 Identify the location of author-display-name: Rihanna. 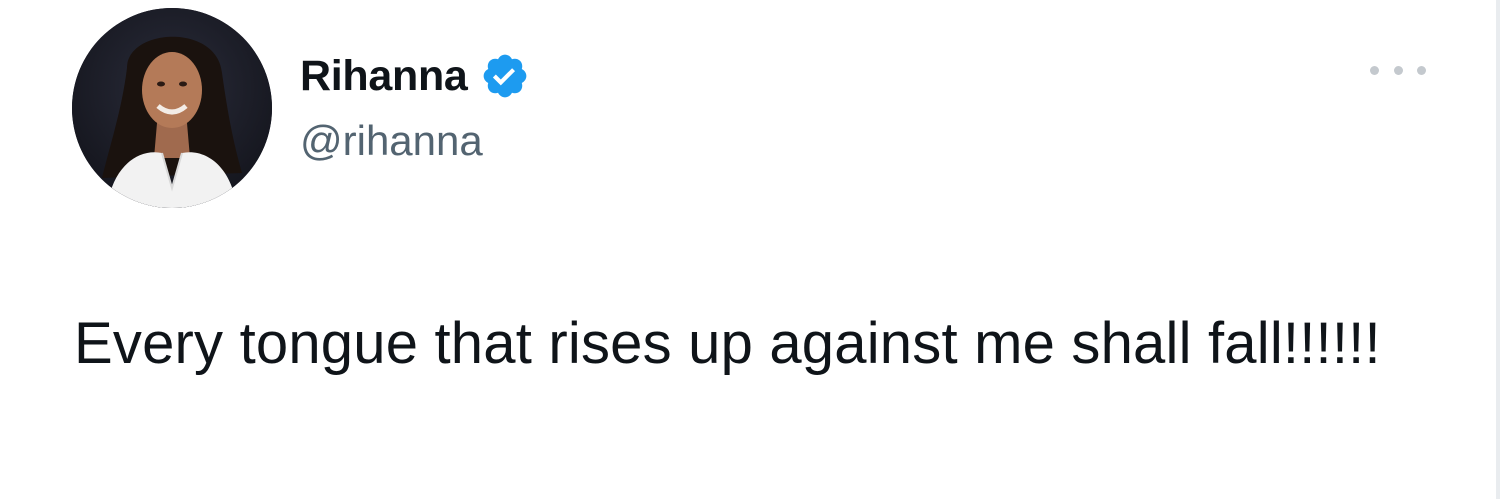
(384, 76).